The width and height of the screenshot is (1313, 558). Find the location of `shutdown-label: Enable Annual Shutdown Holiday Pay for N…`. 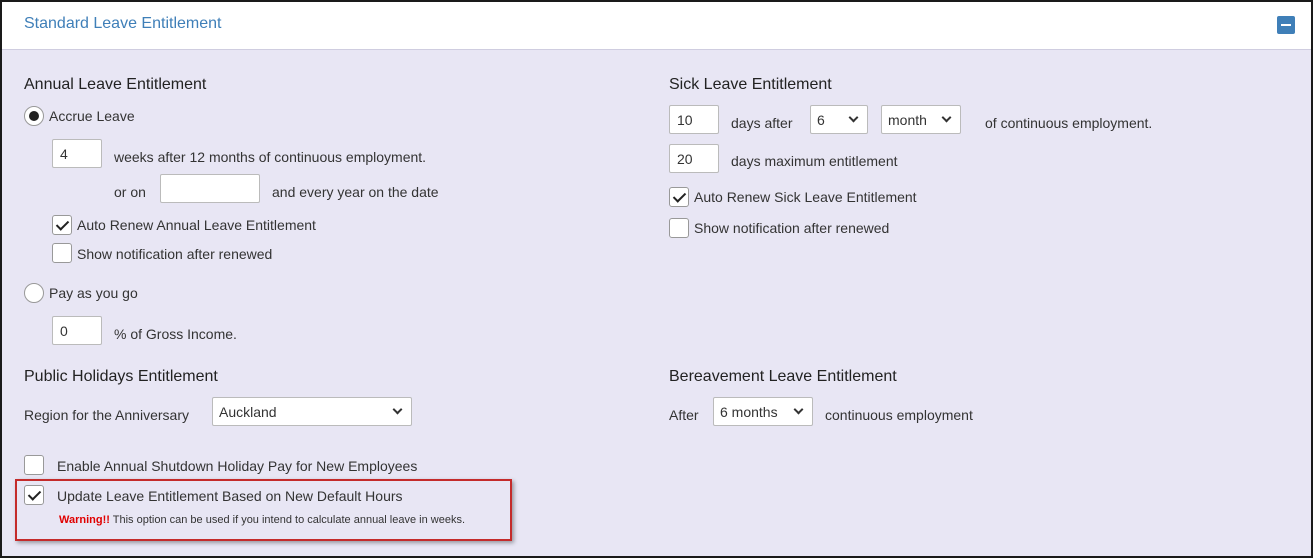

shutdown-label: Enable Annual Shutdown Holiday Pay for N… is located at coordinates (237, 466).